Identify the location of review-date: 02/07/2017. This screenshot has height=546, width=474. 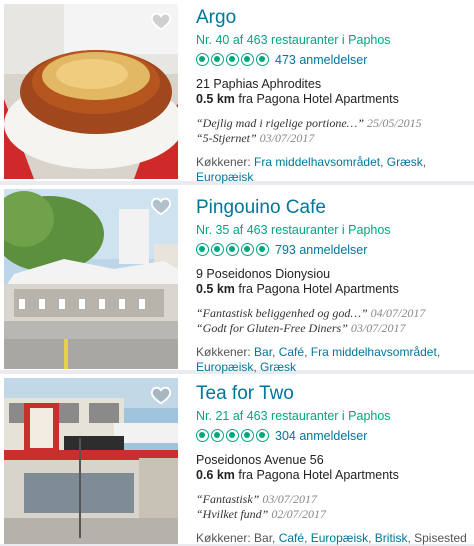
(298, 514).